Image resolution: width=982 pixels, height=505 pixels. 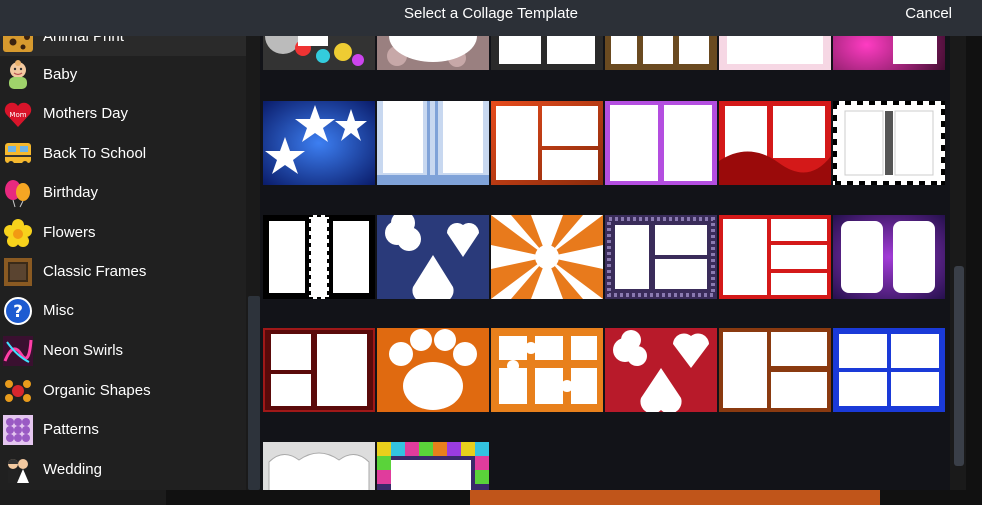 I want to click on svg-text: Mom, so click(x=17, y=115).